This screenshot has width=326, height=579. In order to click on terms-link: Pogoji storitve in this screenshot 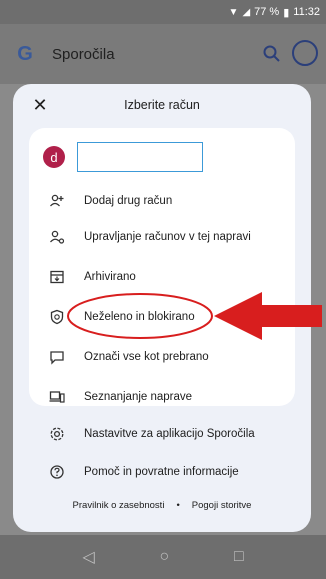, I will do `click(222, 505)`.